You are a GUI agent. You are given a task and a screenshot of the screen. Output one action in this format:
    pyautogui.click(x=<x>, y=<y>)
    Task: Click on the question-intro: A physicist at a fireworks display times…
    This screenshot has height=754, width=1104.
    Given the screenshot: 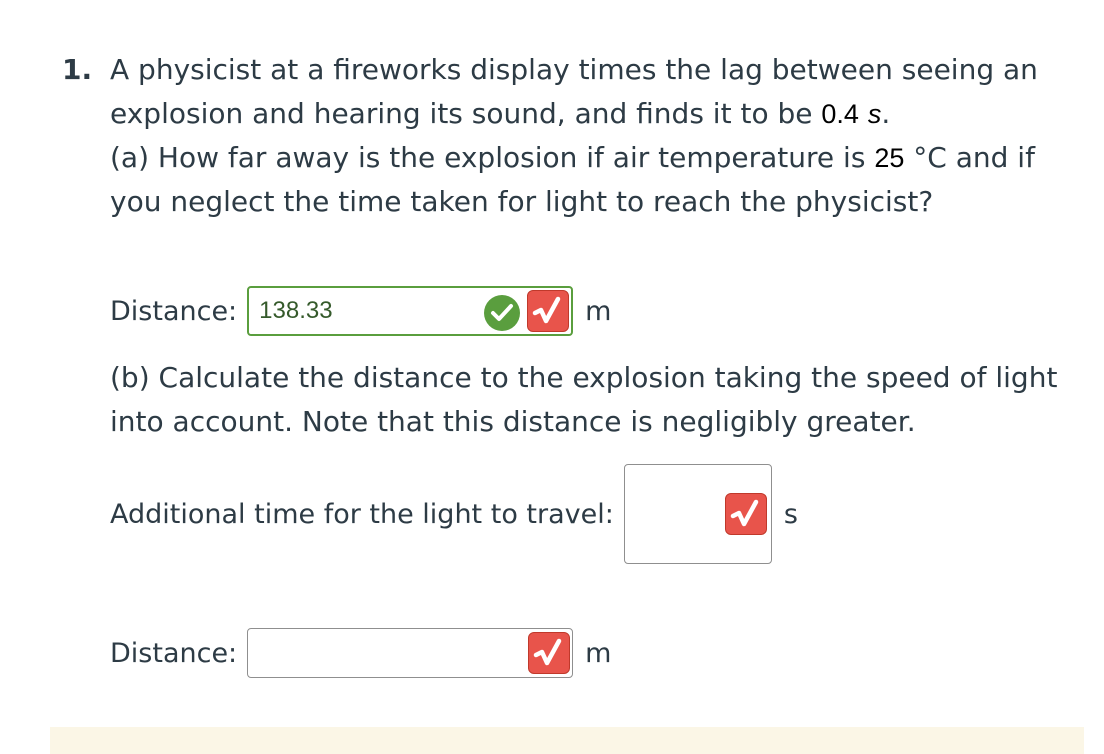 What is the action you would take?
    pyautogui.click(x=574, y=91)
    